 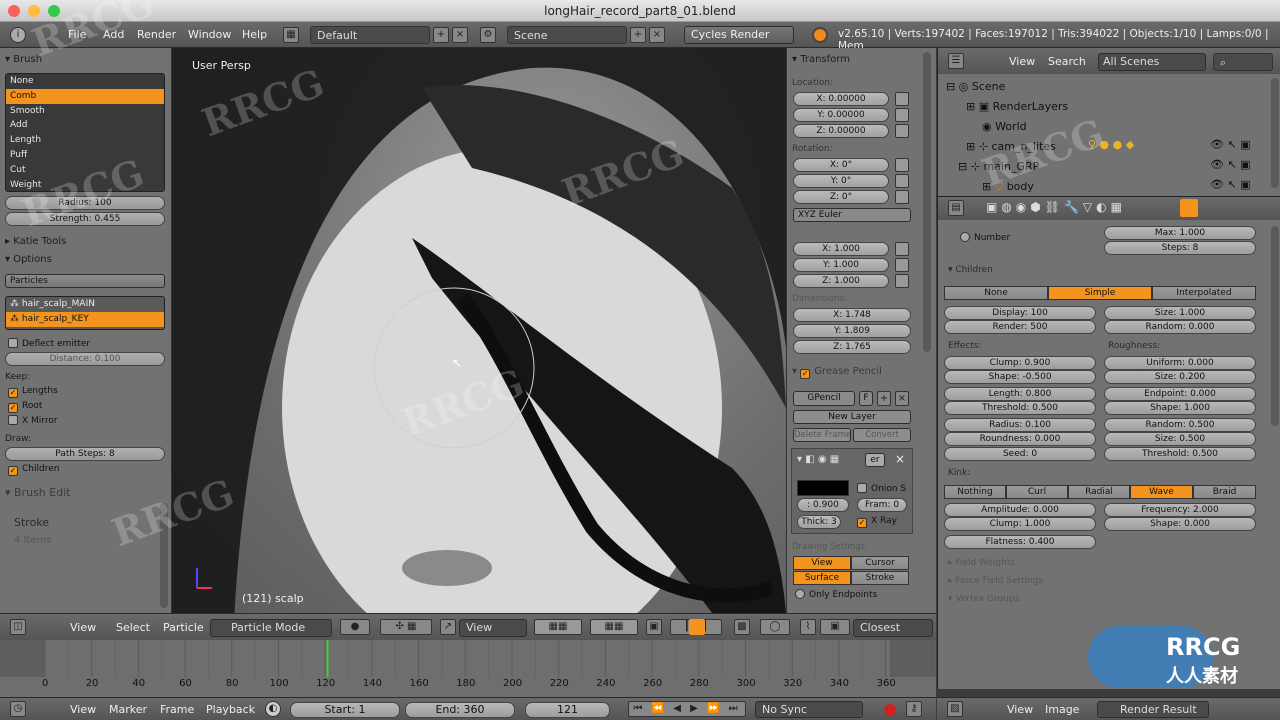 What do you see at coordinates (18, 35) in the screenshot?
I see `info-editor-icon: i` at bounding box center [18, 35].